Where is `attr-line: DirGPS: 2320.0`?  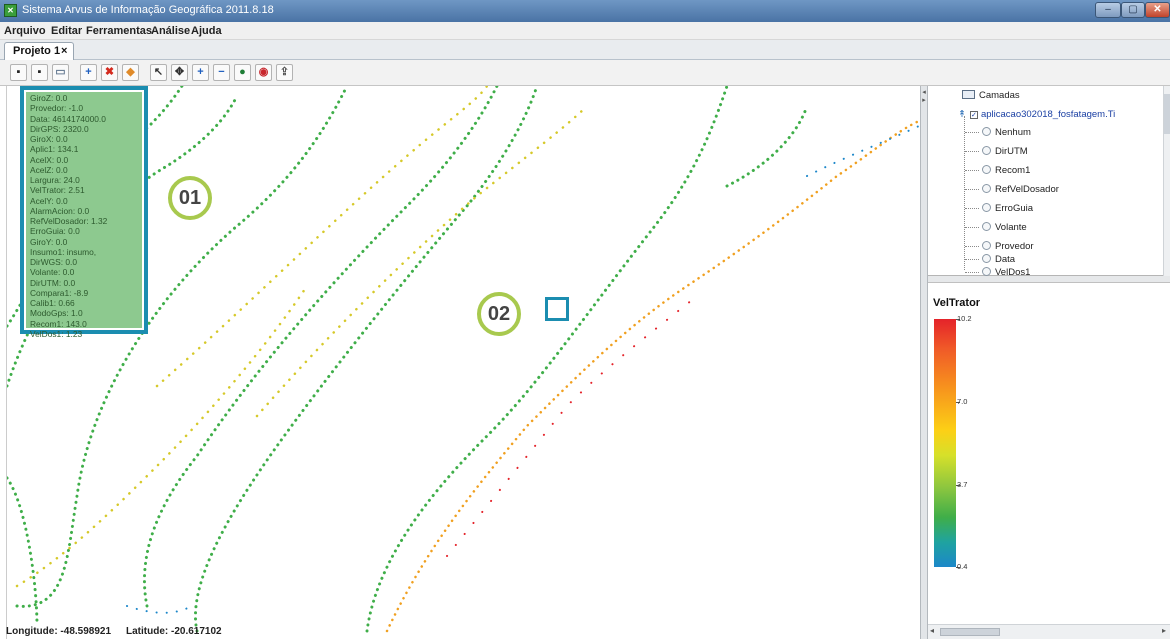 attr-line: DirGPS: 2320.0 is located at coordinates (59, 128).